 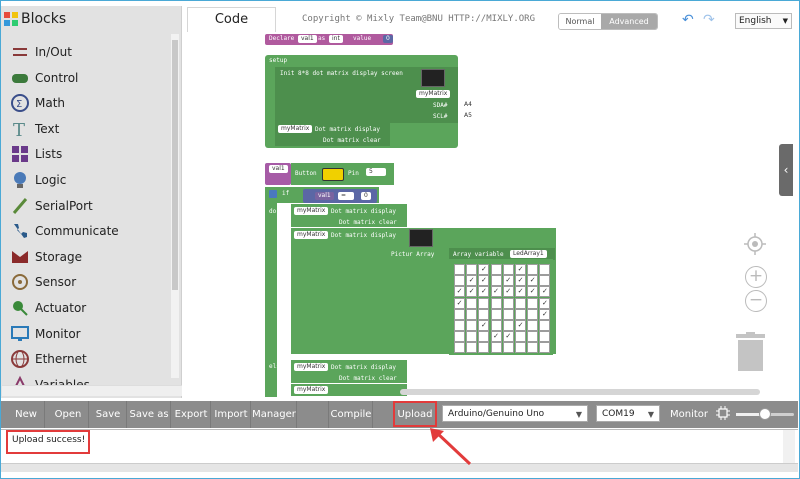 I want to click on save-button: Save, so click(x=108, y=414).